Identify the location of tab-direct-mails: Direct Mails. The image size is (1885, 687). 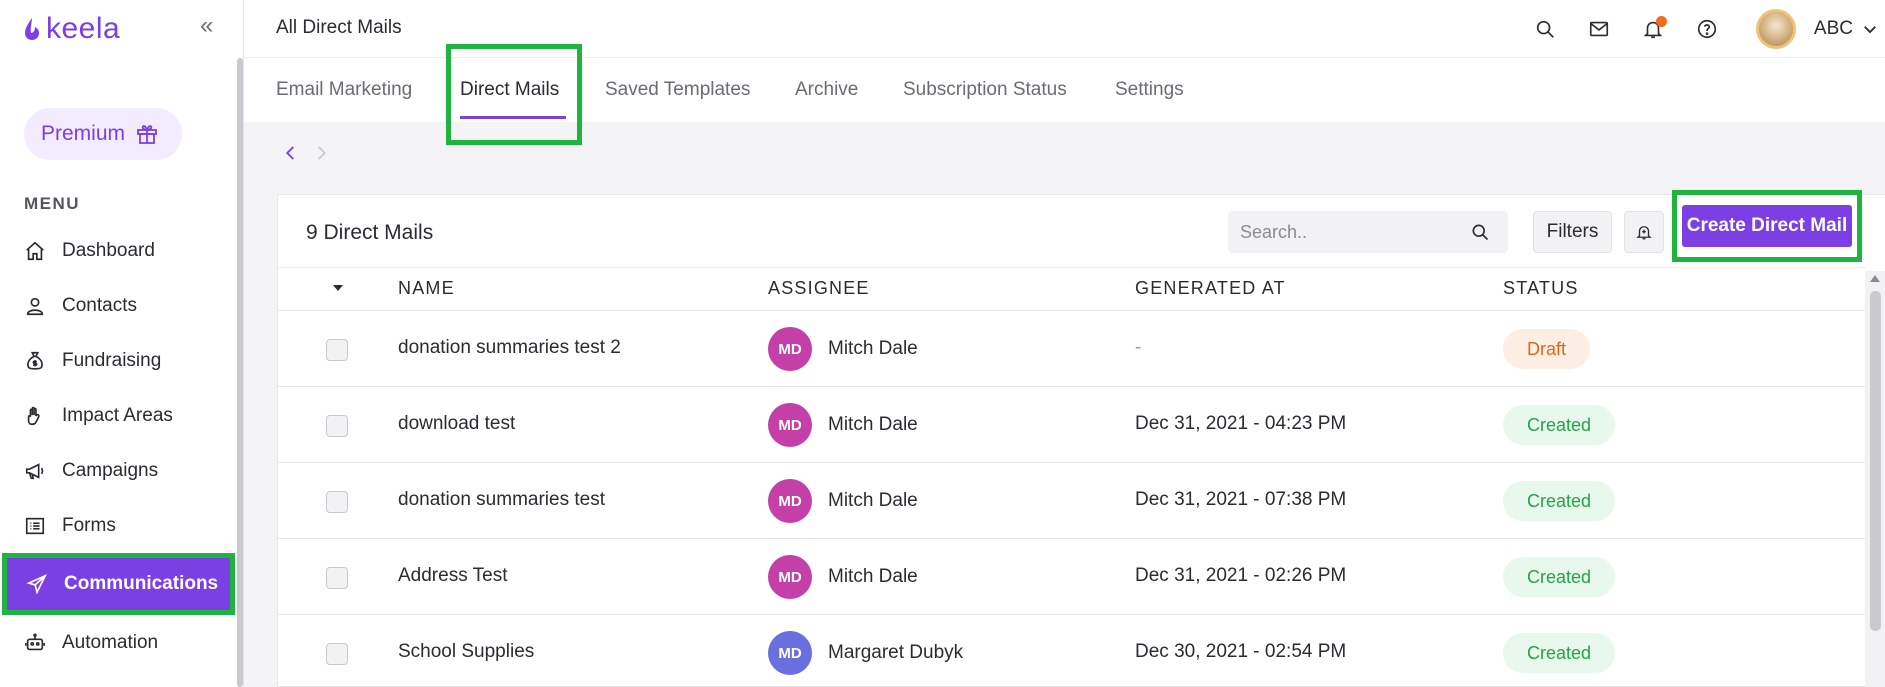
(509, 90).